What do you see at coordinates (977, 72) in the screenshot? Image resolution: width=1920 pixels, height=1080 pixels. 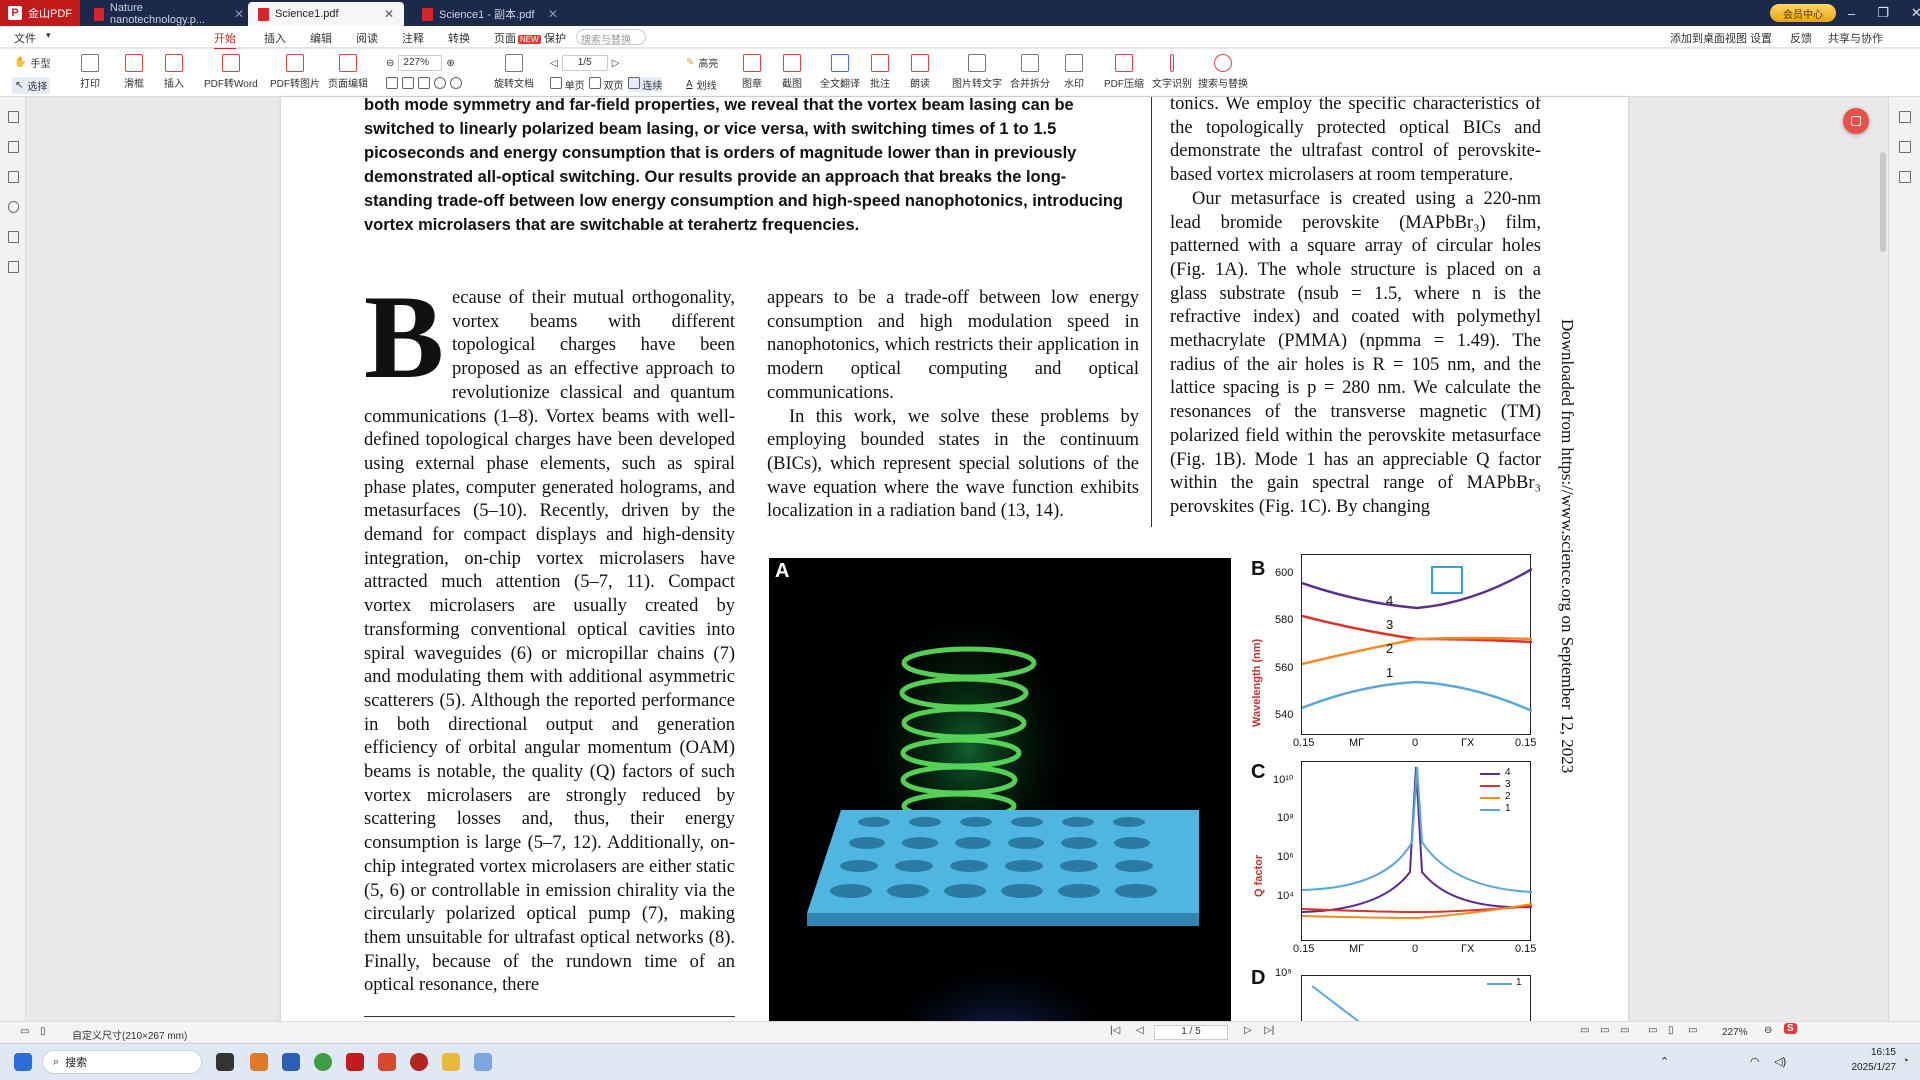 I see `image-to-text-button: 图片转文字` at bounding box center [977, 72].